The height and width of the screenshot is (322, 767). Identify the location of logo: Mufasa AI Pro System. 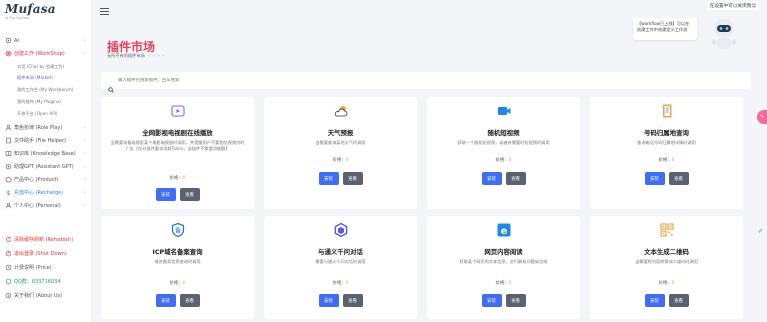
(30, 11).